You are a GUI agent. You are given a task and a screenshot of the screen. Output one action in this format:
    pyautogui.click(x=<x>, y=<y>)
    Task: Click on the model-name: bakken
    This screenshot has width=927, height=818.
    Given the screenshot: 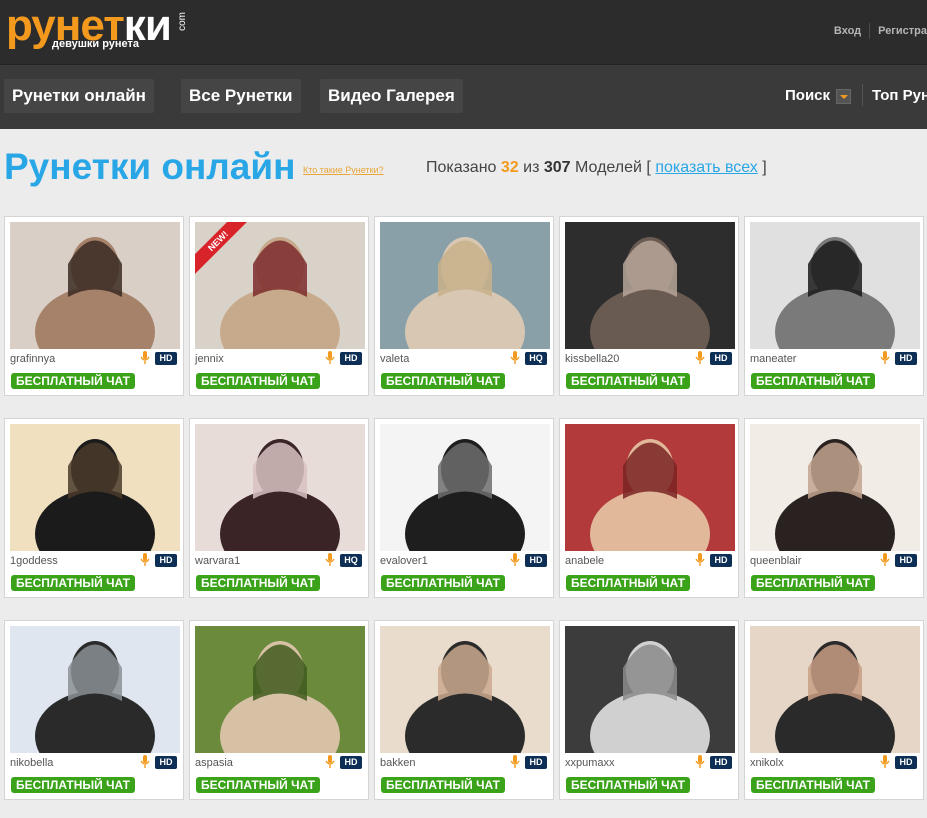 What is the action you would take?
    pyautogui.click(x=397, y=763)
    